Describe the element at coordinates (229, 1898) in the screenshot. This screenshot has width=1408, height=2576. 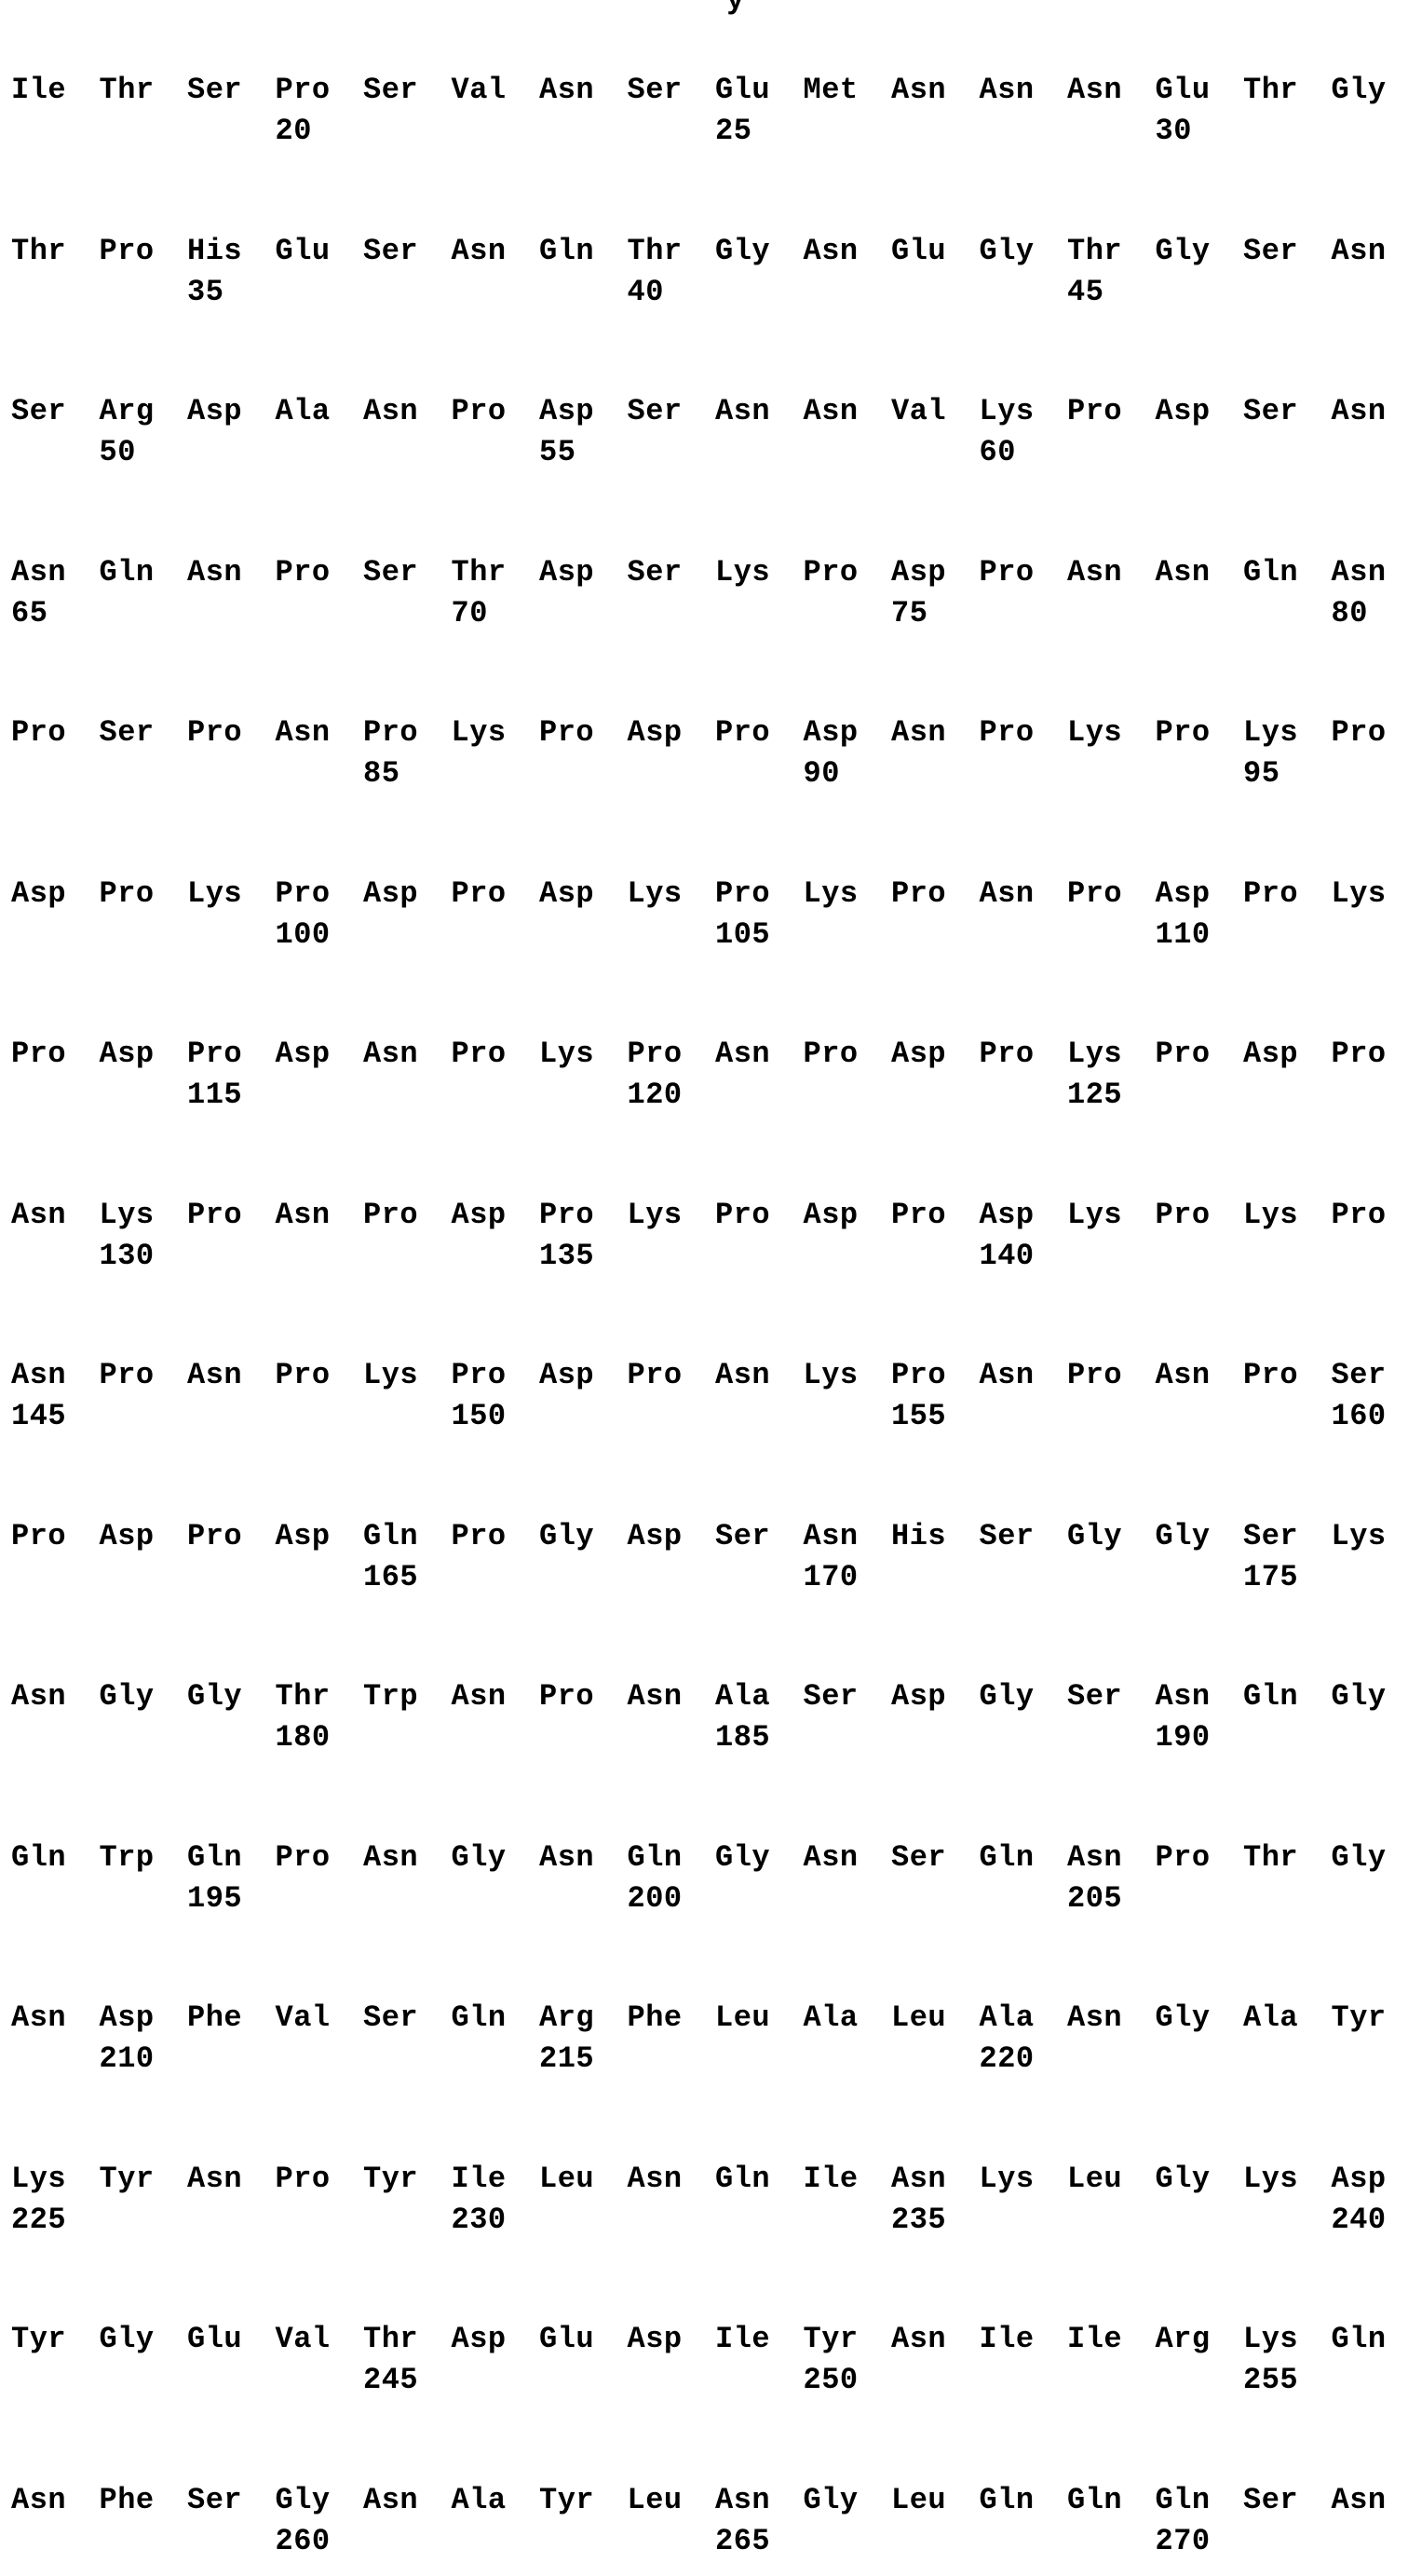
I see `position-number: 195` at that location.